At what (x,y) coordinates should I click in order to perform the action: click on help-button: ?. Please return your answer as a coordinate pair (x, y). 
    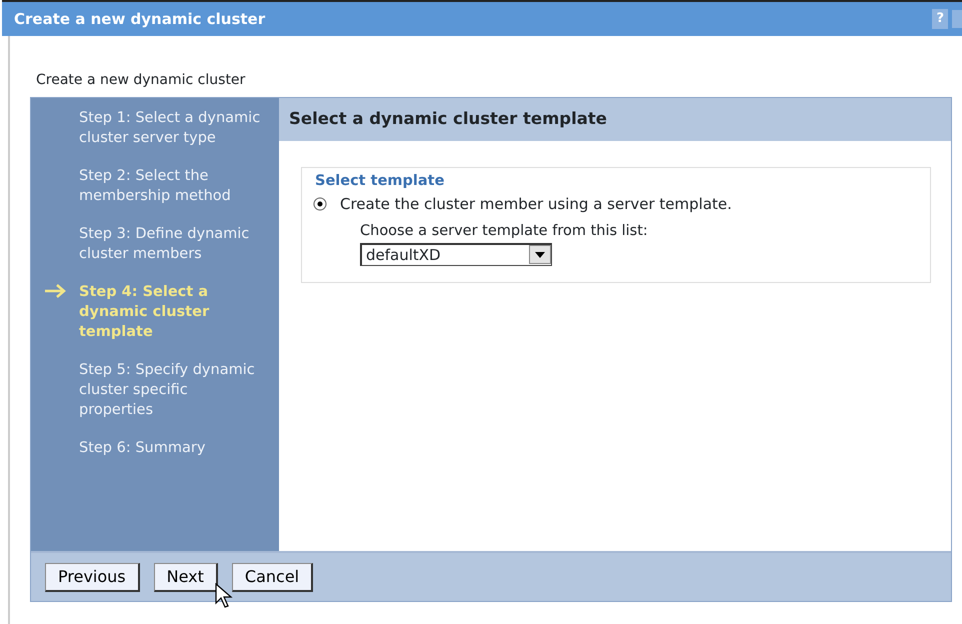
    Looking at the image, I should click on (940, 19).